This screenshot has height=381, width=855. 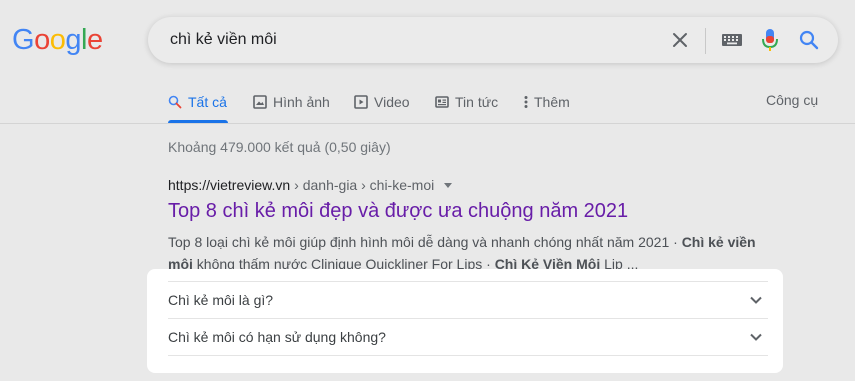 I want to click on tools-button: Công cụ, so click(x=792, y=100).